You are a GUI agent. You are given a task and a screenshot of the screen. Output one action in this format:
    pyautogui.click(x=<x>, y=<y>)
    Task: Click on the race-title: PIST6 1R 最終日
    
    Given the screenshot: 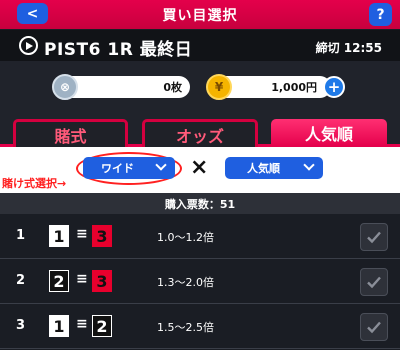 What is the action you would take?
    pyautogui.click(x=118, y=50)
    